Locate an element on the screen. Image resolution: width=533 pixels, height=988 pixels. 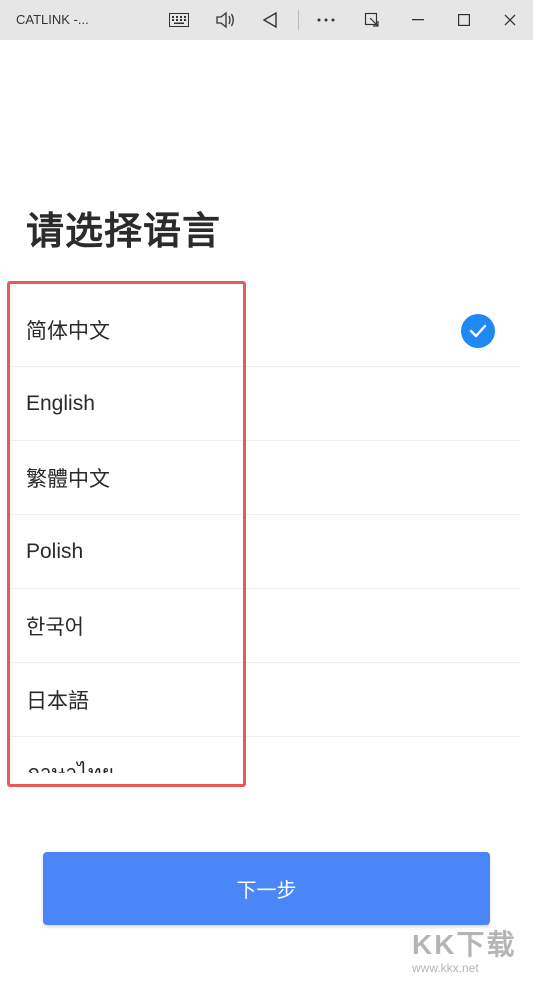
language-label: ภาษาไทย is located at coordinates (70, 765).